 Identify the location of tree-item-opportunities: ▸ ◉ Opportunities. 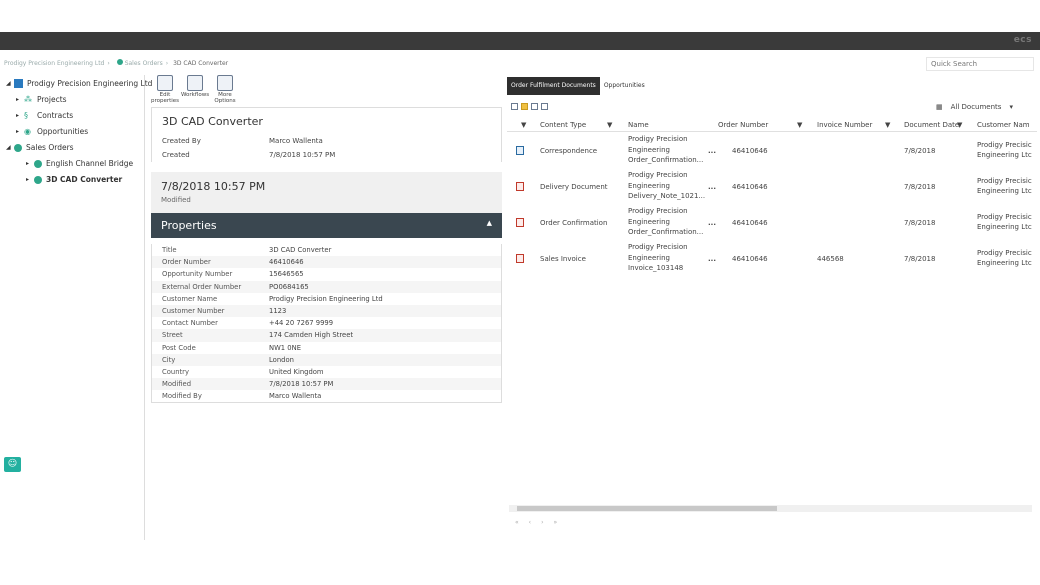
(52, 131).